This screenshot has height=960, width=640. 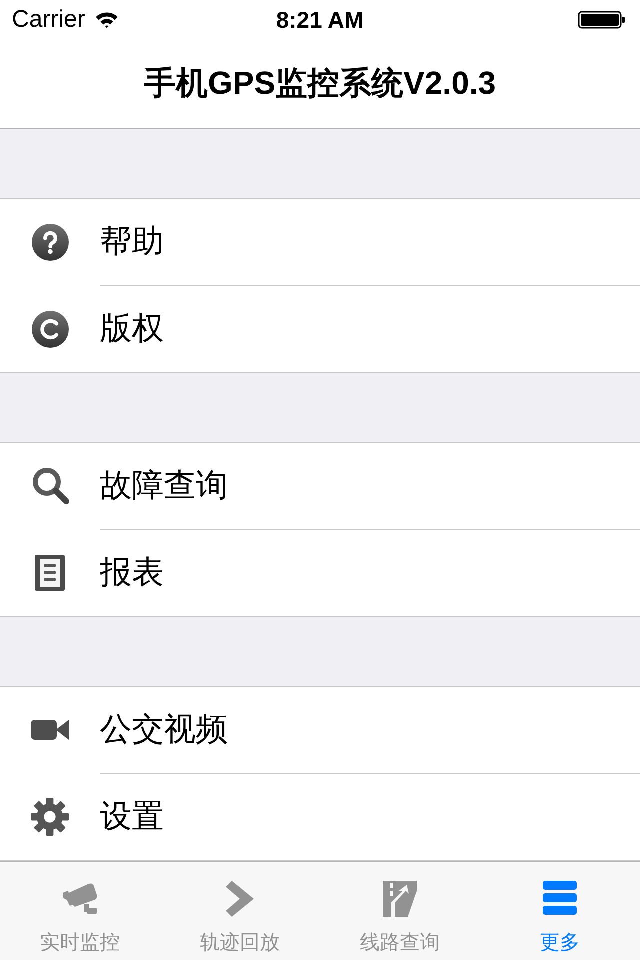 I want to click on menu-label: 故障查询, so click(x=164, y=485).